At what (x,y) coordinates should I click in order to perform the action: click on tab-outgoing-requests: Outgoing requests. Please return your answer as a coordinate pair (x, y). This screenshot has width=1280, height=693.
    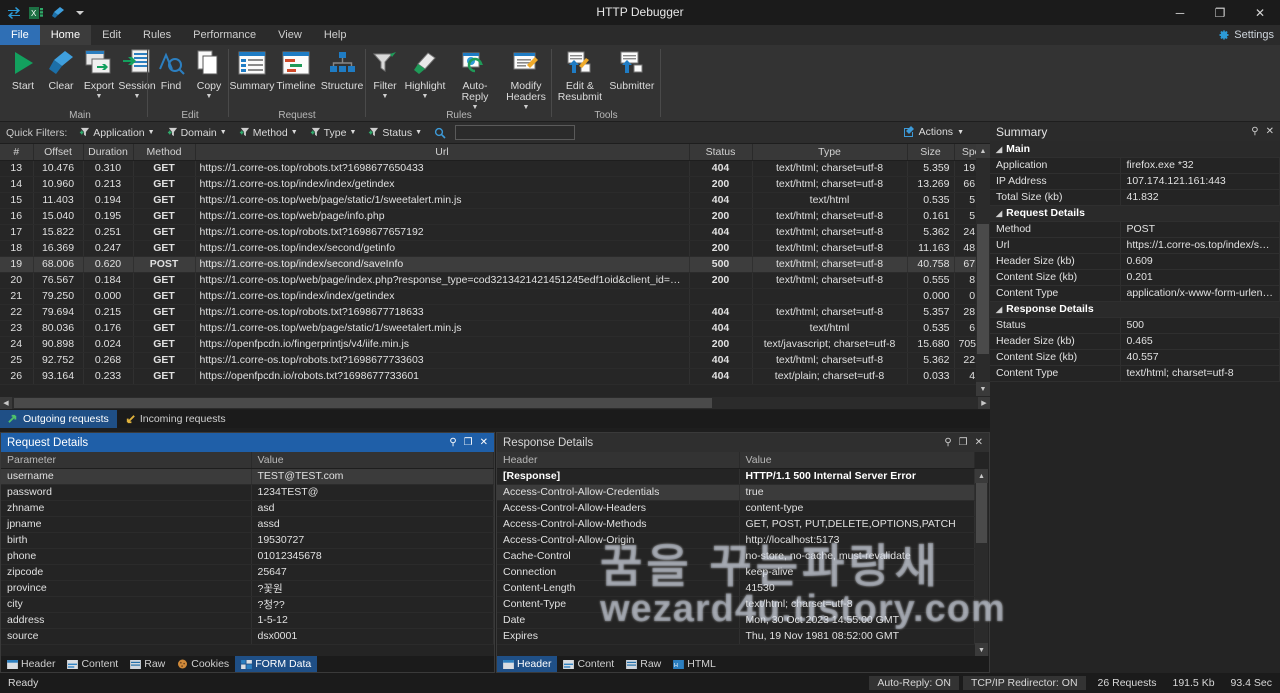
    Looking at the image, I should click on (58, 419).